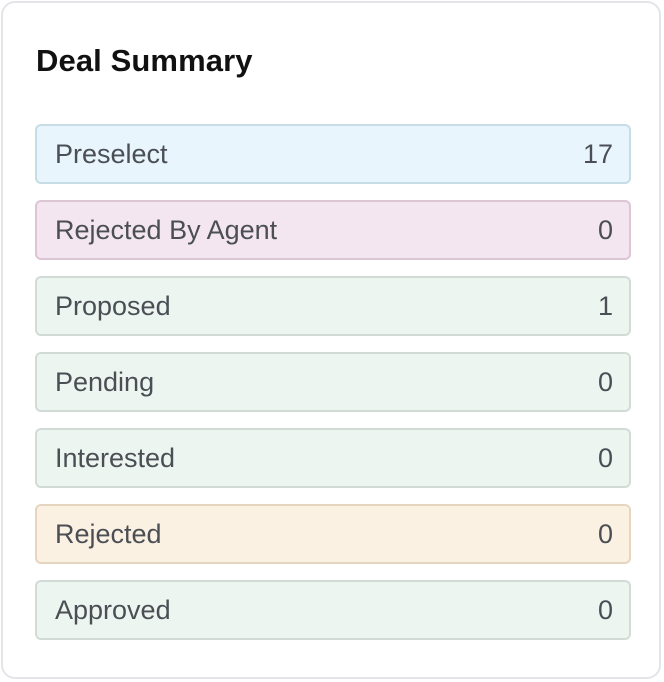 The height and width of the screenshot is (682, 664). I want to click on card-title: Deal Summary, so click(144, 60).